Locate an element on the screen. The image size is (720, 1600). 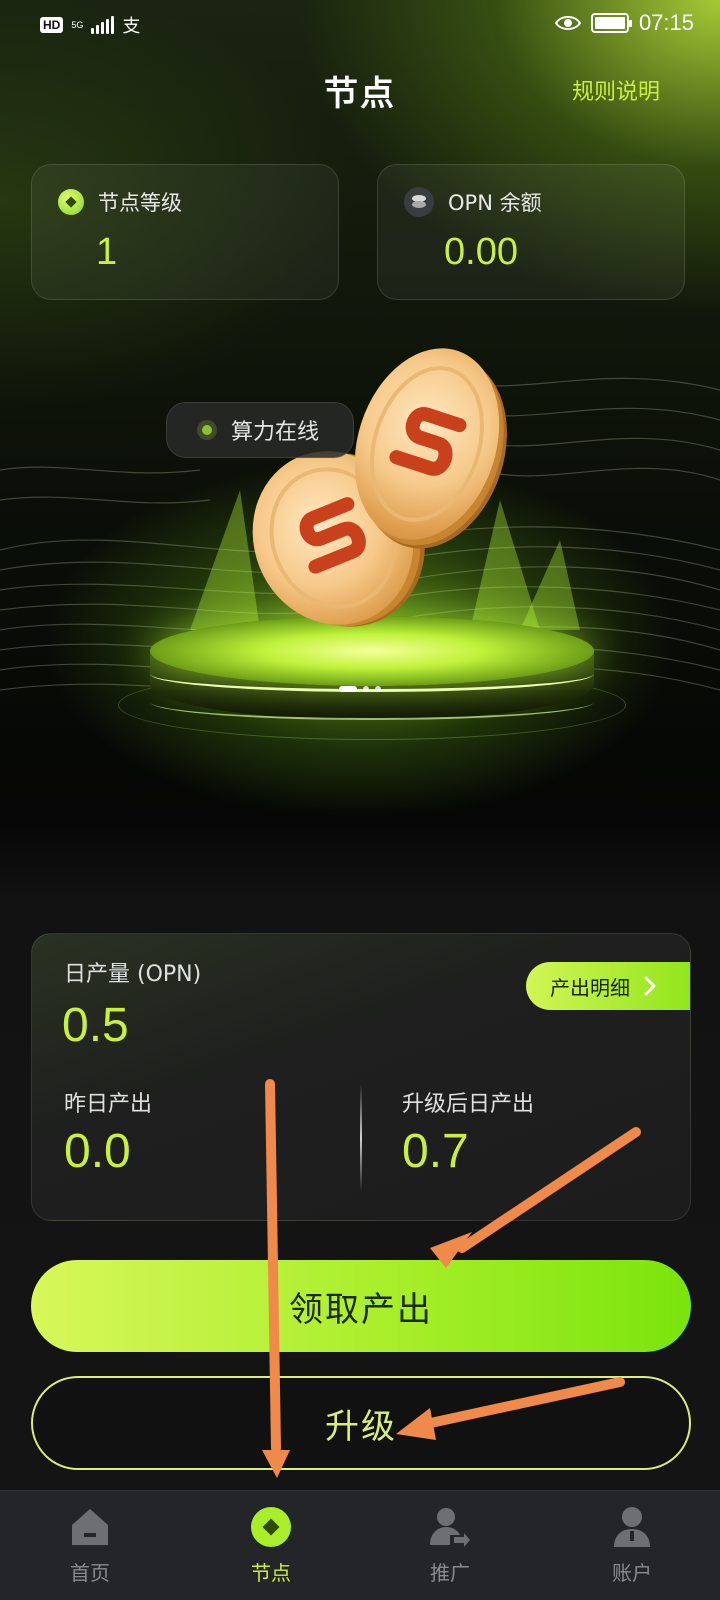
nav-label-home: 首页 is located at coordinates (90, 1573).